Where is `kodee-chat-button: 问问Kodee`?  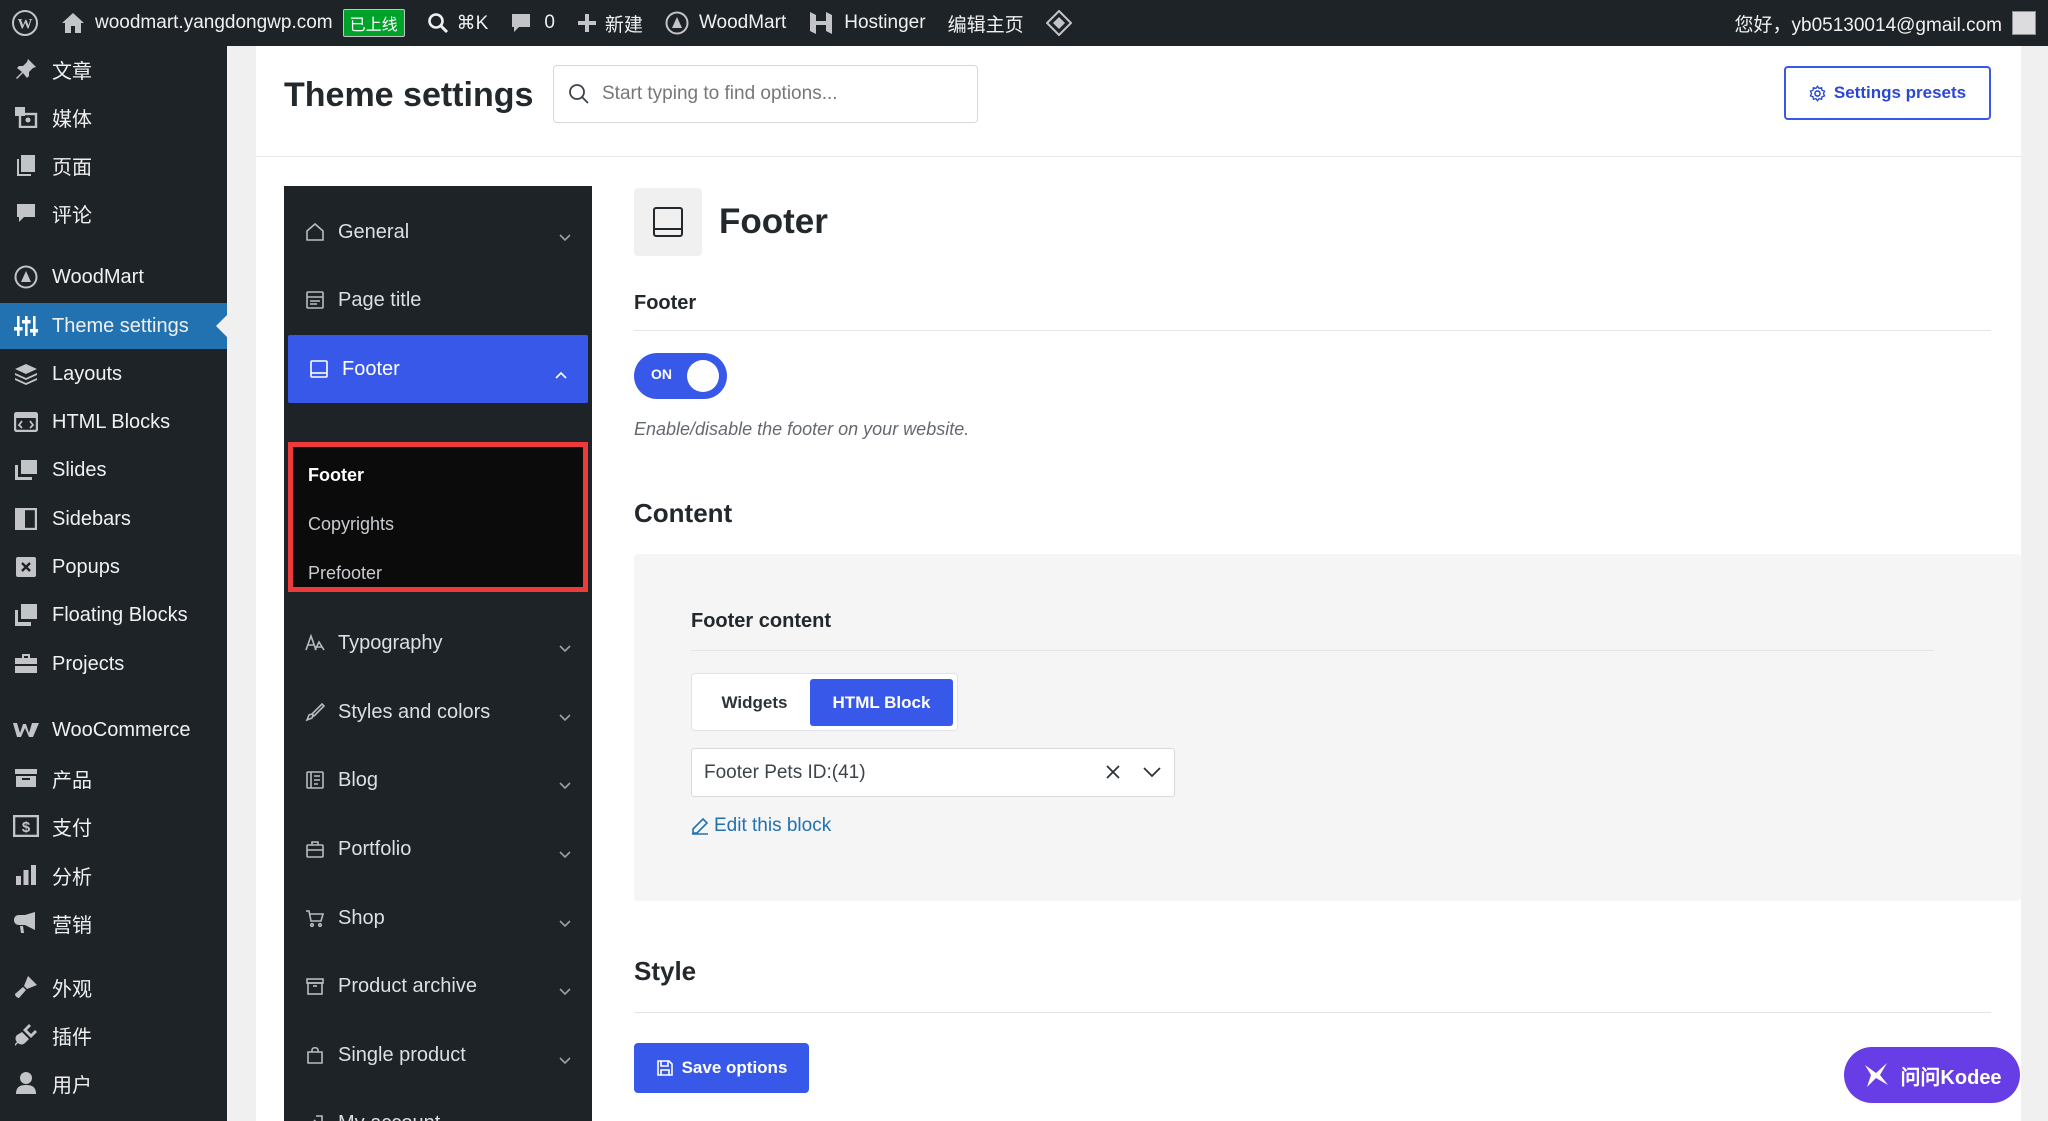 kodee-chat-button: 问问Kodee is located at coordinates (1932, 1075).